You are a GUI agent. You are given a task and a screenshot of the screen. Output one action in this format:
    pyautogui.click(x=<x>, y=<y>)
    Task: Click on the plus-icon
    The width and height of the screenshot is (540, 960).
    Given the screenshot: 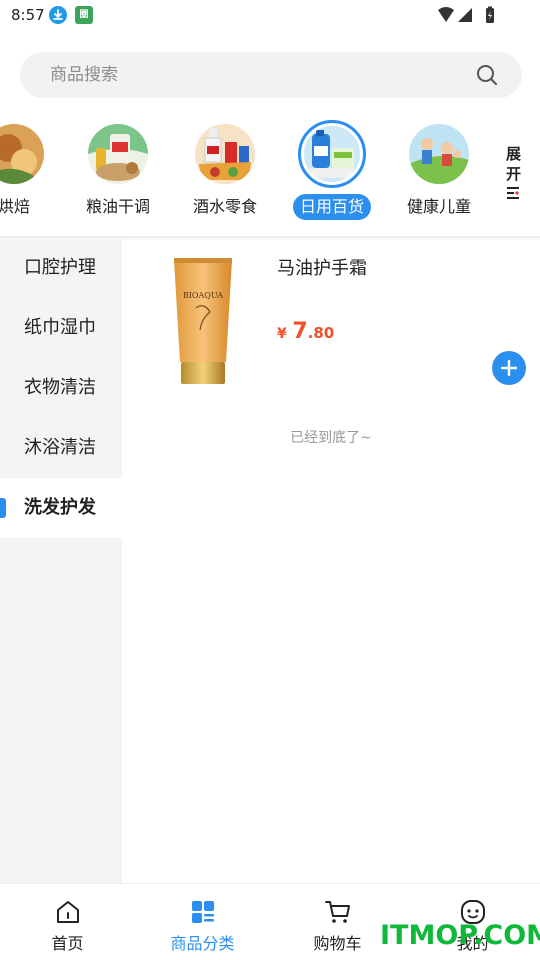 What is the action you would take?
    pyautogui.click(x=509, y=368)
    